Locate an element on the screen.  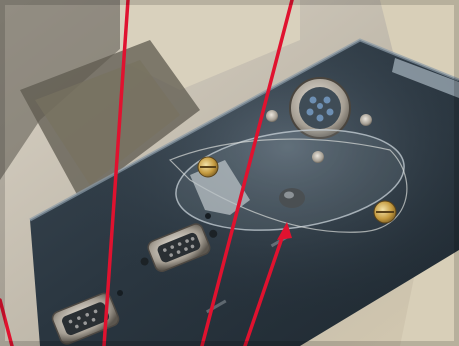
brass-screw-left is located at coordinates (208, 167).